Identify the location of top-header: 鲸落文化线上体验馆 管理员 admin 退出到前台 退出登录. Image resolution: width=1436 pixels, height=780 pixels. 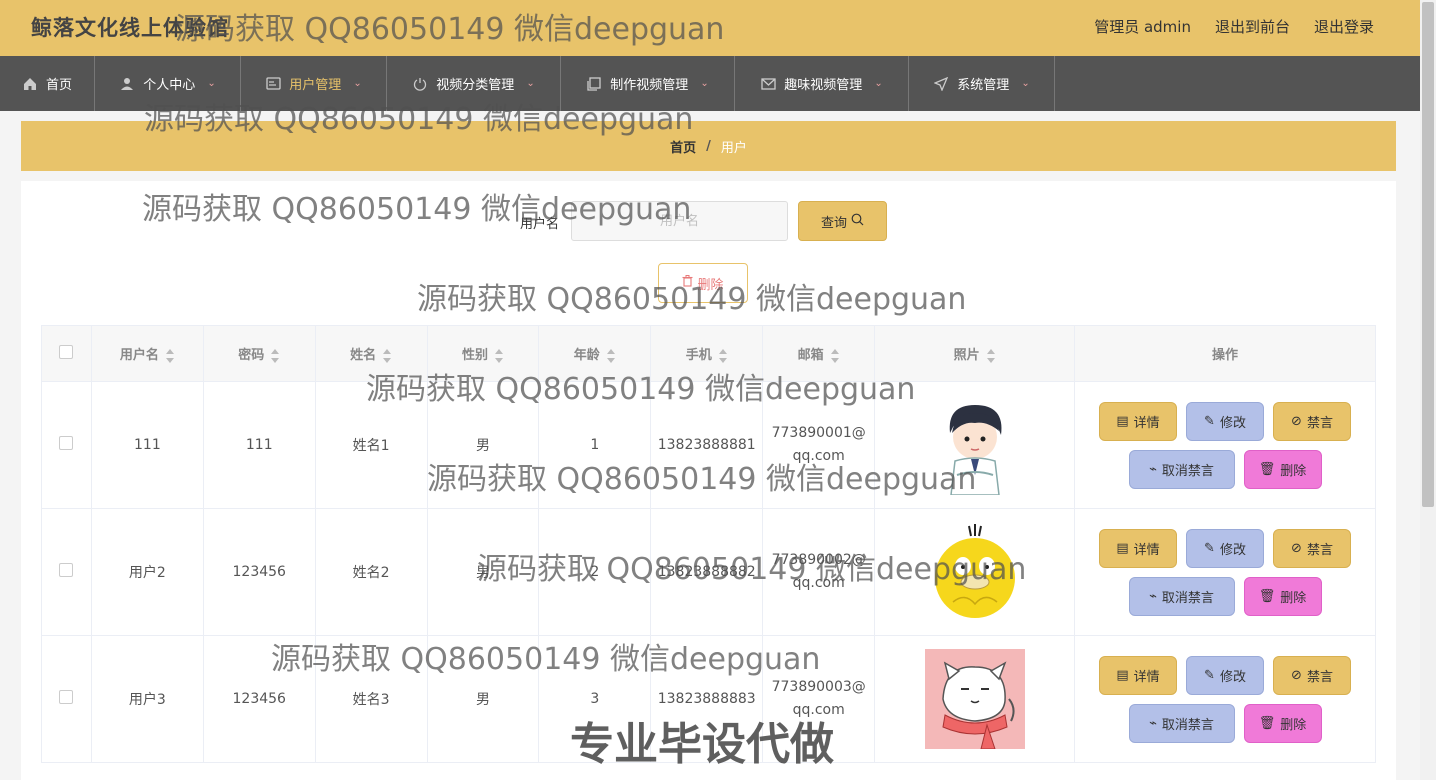
(718, 28).